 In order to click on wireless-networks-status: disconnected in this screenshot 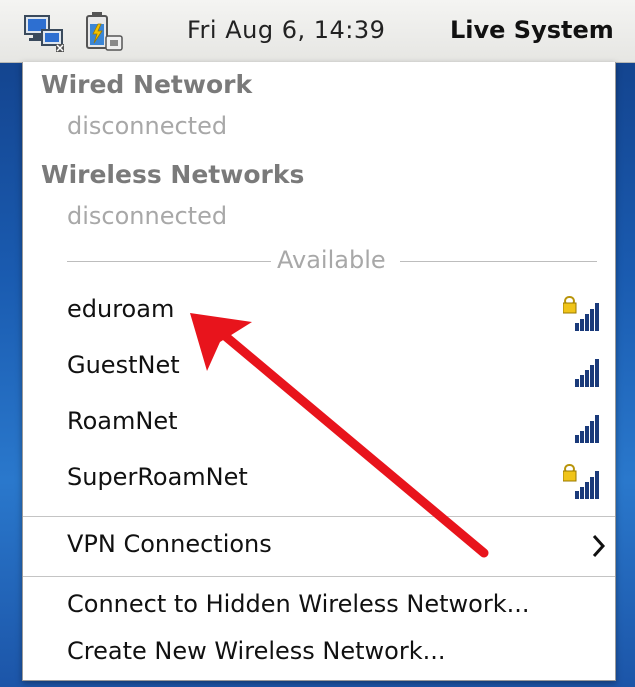, I will do `click(147, 216)`.